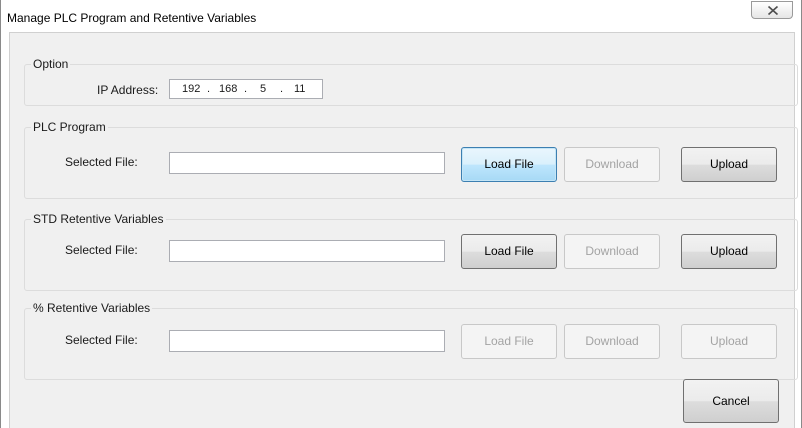  What do you see at coordinates (101, 340) in the screenshot?
I see `pct-selected-file-label: Selected File:` at bounding box center [101, 340].